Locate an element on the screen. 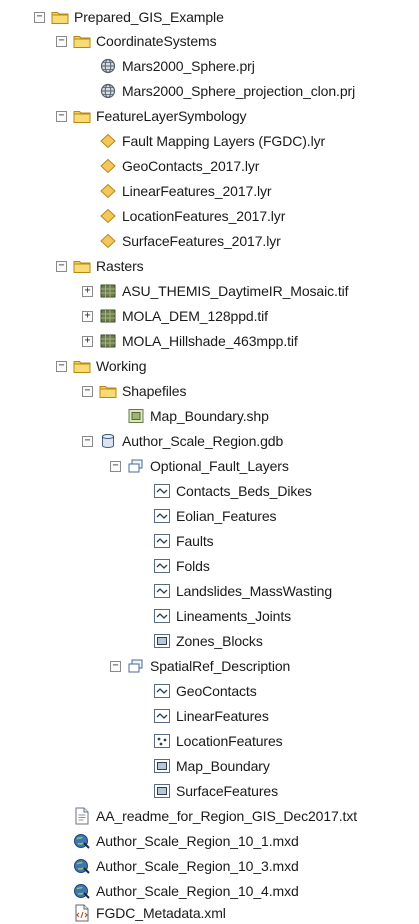 The image size is (419, 924). tree-item-label: Map_Boundary.shp is located at coordinates (209, 416).